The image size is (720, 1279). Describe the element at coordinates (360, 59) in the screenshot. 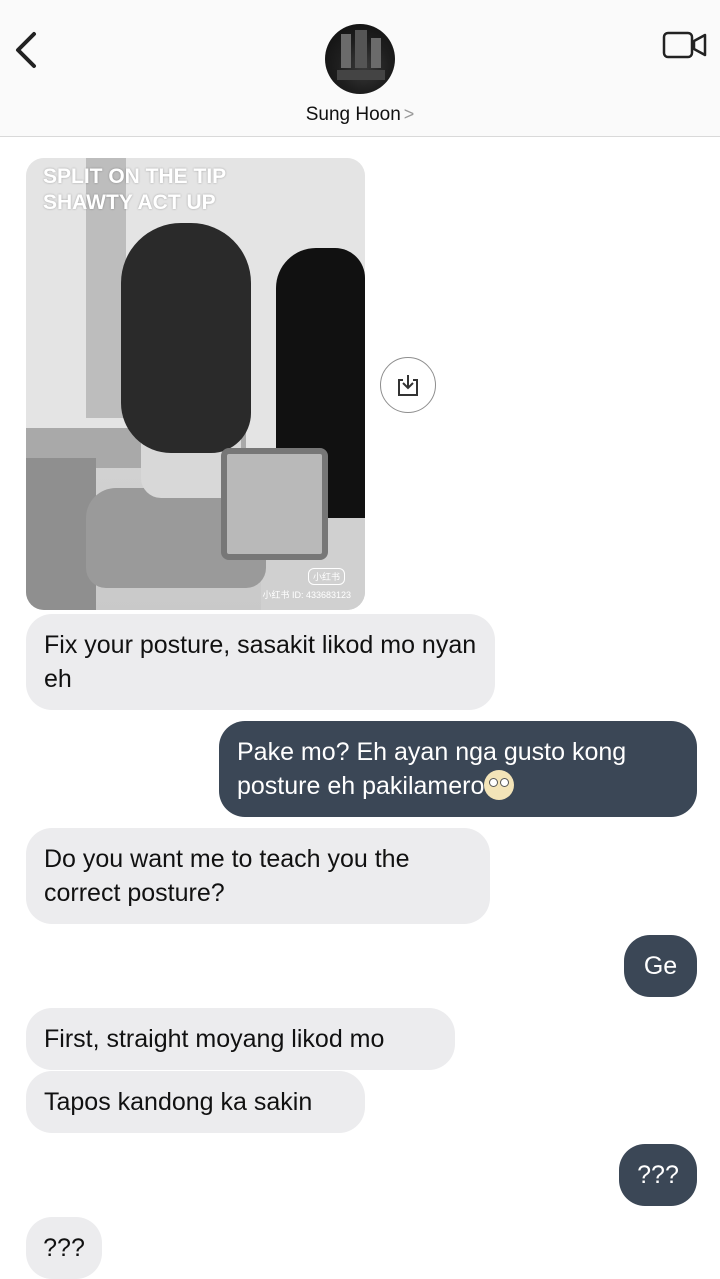

I see `avatar` at that location.